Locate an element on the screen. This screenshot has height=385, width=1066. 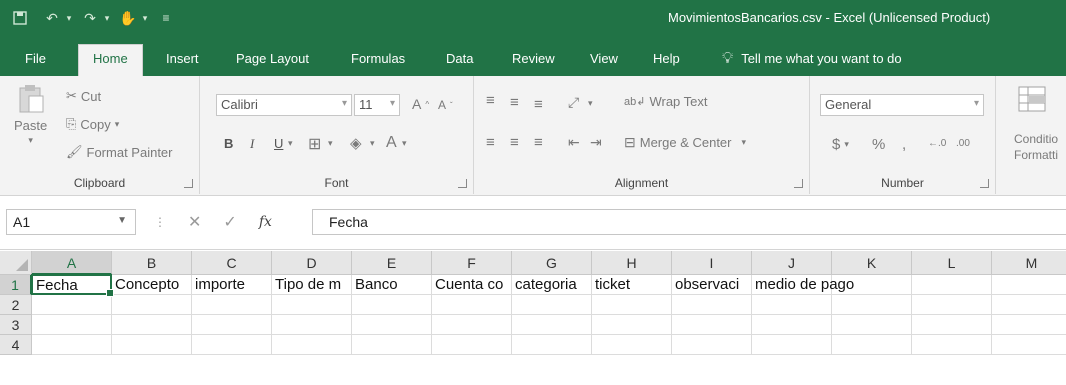
cancel-icon: ✕ is located at coordinates (194, 222).